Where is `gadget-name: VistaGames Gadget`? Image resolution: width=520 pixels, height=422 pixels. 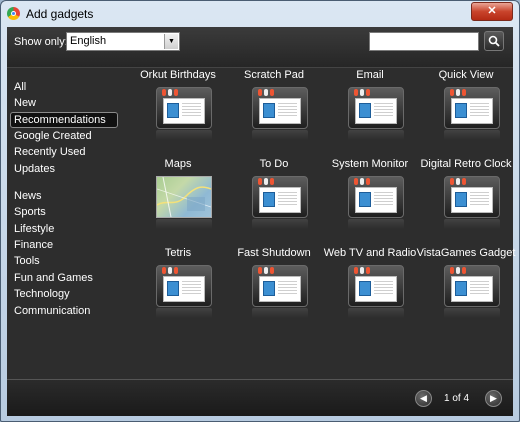
gadget-name: VistaGames Gadget is located at coordinates (466, 253).